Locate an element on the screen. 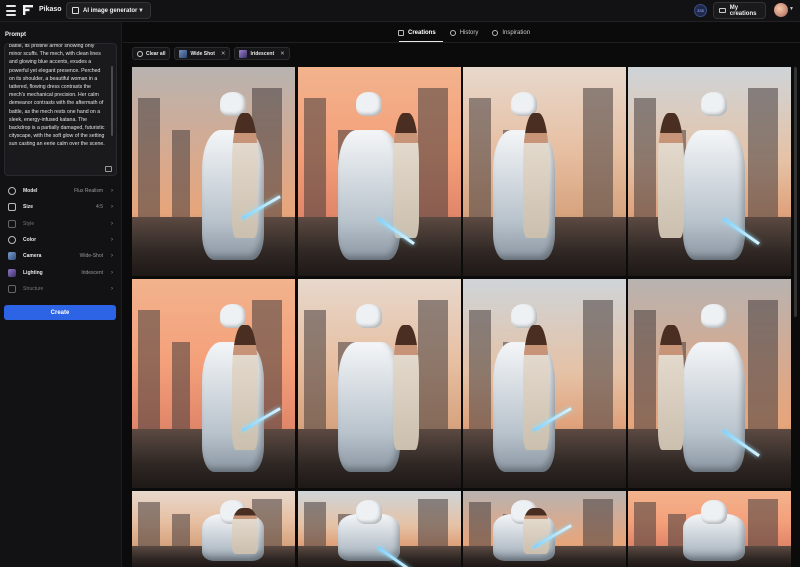  iridescent-thumbnail is located at coordinates (243, 53).